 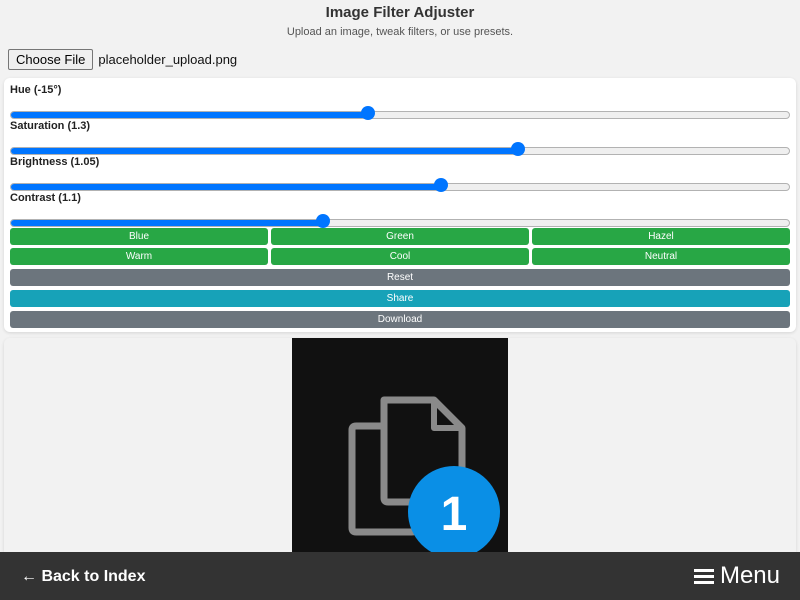 I want to click on hue-slider-track, so click(x=400, y=115).